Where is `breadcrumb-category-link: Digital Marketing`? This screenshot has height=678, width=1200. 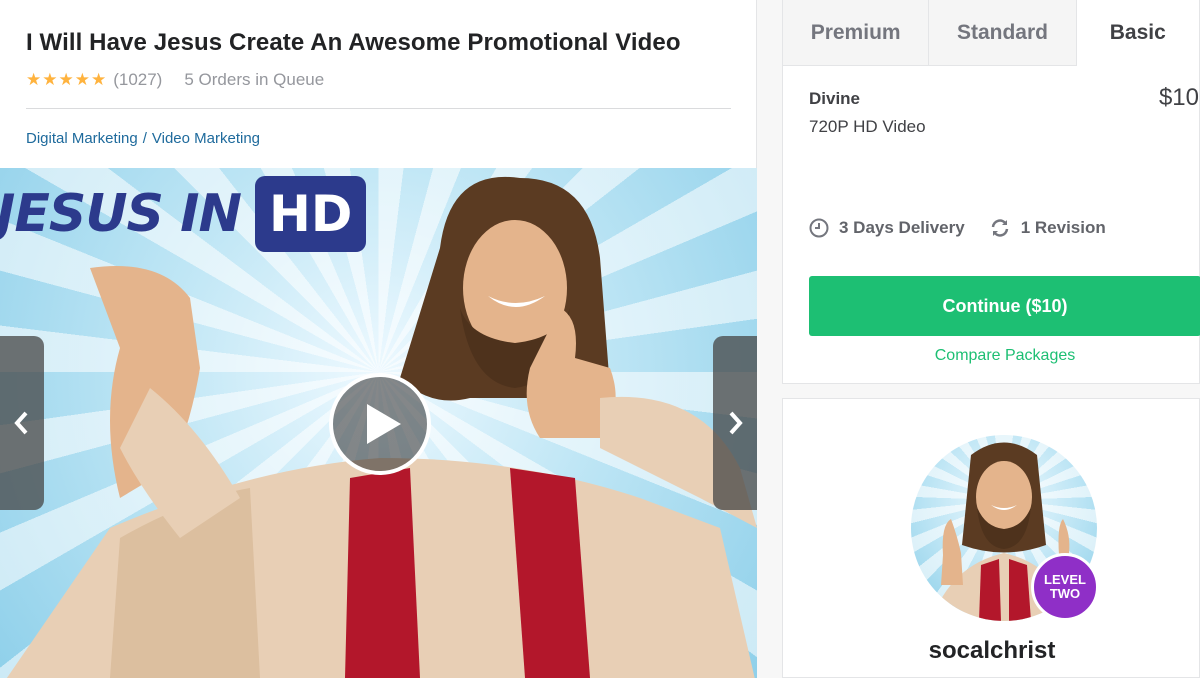 breadcrumb-category-link: Digital Marketing is located at coordinates (82, 138).